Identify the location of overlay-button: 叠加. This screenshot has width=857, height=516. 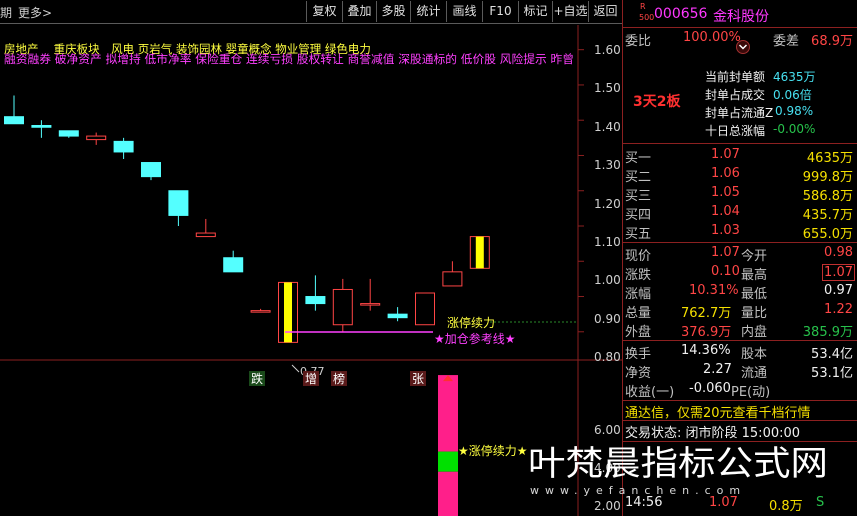
(359, 11).